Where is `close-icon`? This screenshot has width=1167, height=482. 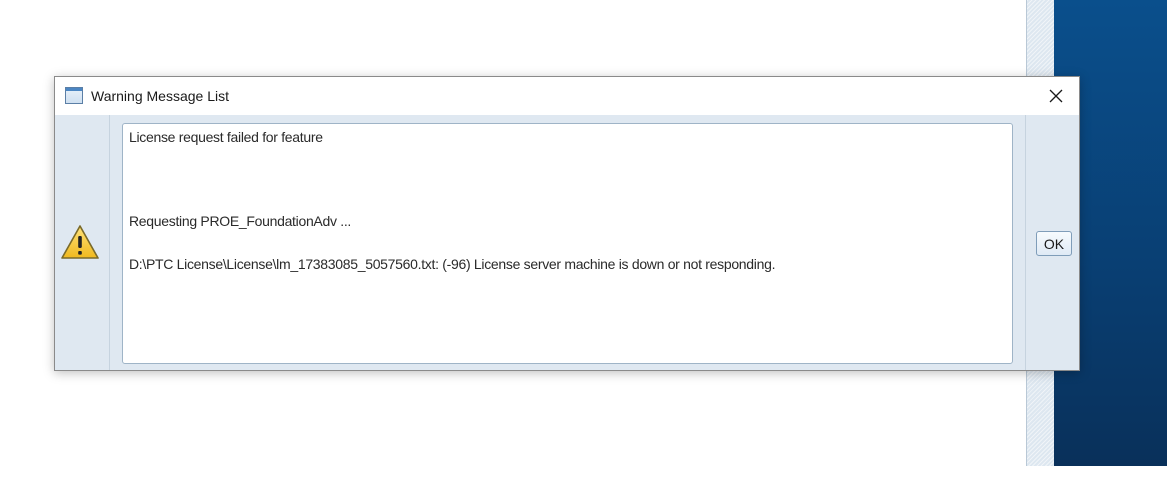 close-icon is located at coordinates (1056, 96).